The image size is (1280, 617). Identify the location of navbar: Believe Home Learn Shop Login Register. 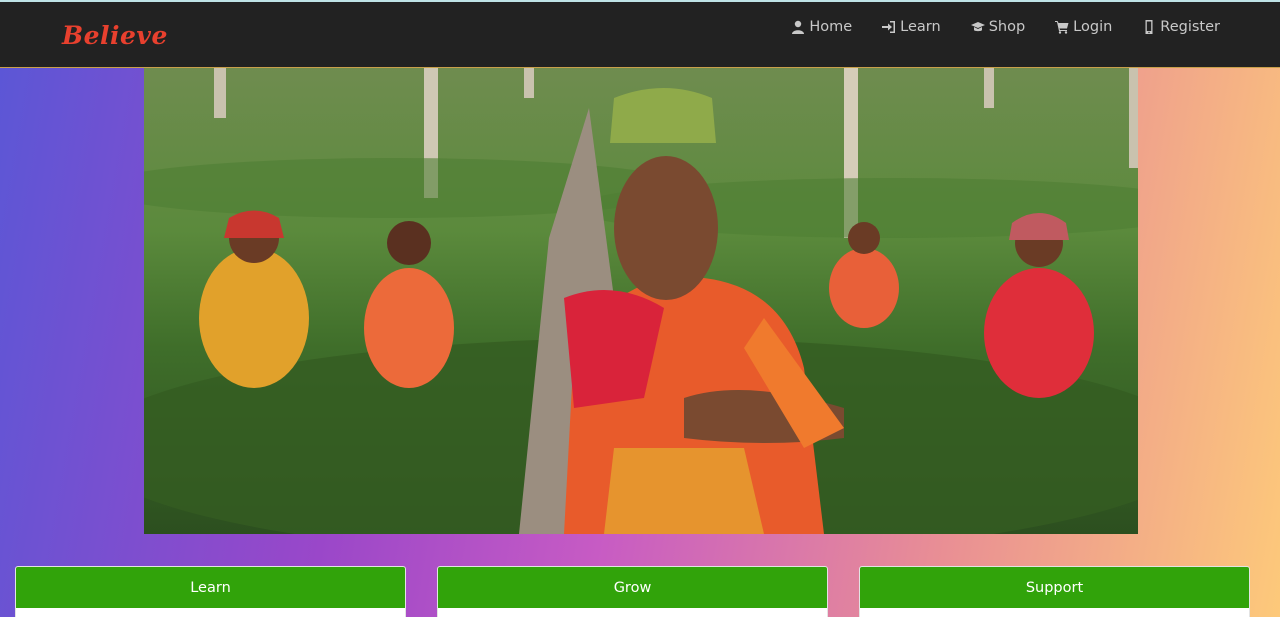
(640, 35).